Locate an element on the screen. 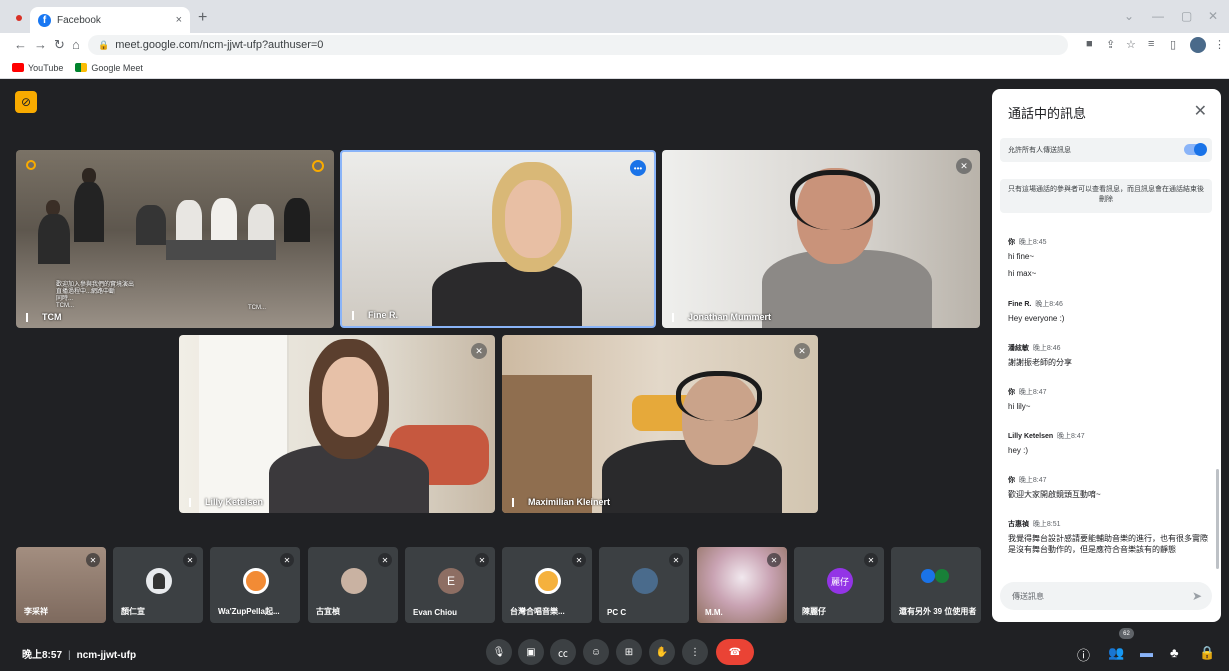 The height and width of the screenshot is (671, 1229). participant-name: Jonathan Mummert is located at coordinates (721, 317).